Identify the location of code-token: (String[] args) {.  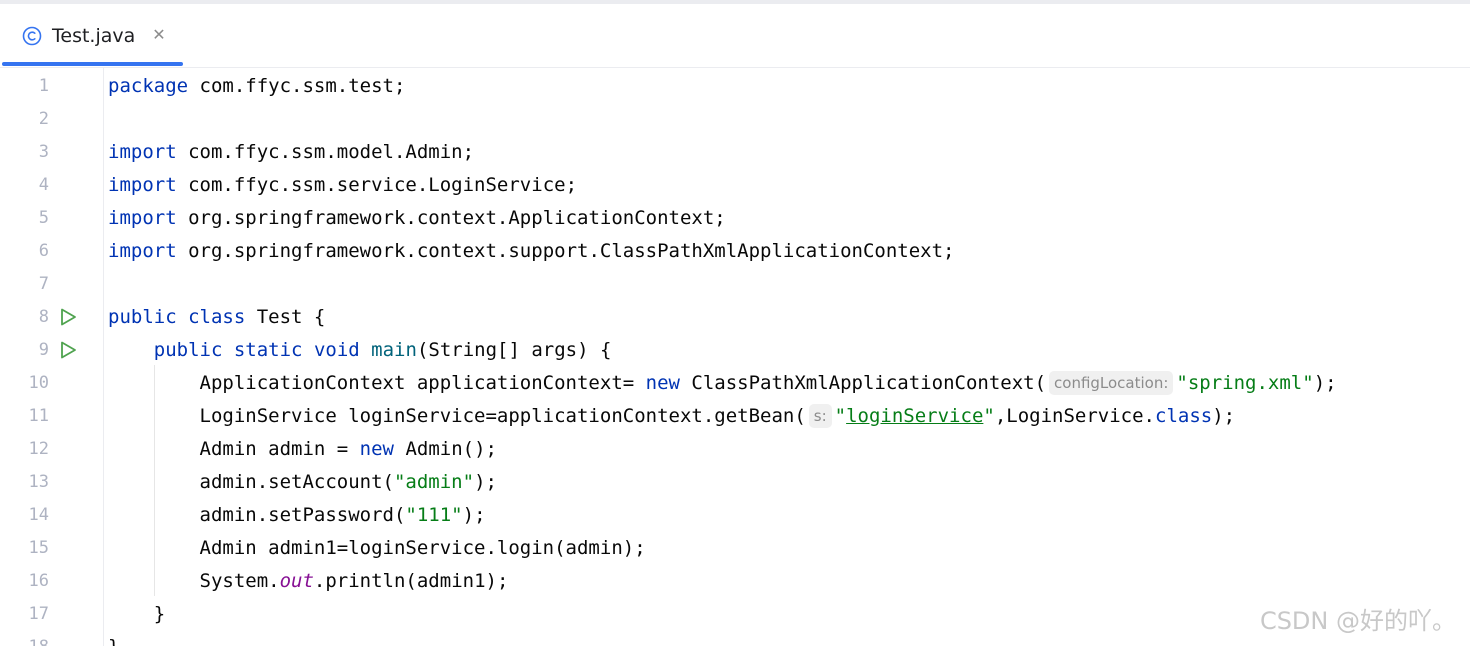
(514, 350).